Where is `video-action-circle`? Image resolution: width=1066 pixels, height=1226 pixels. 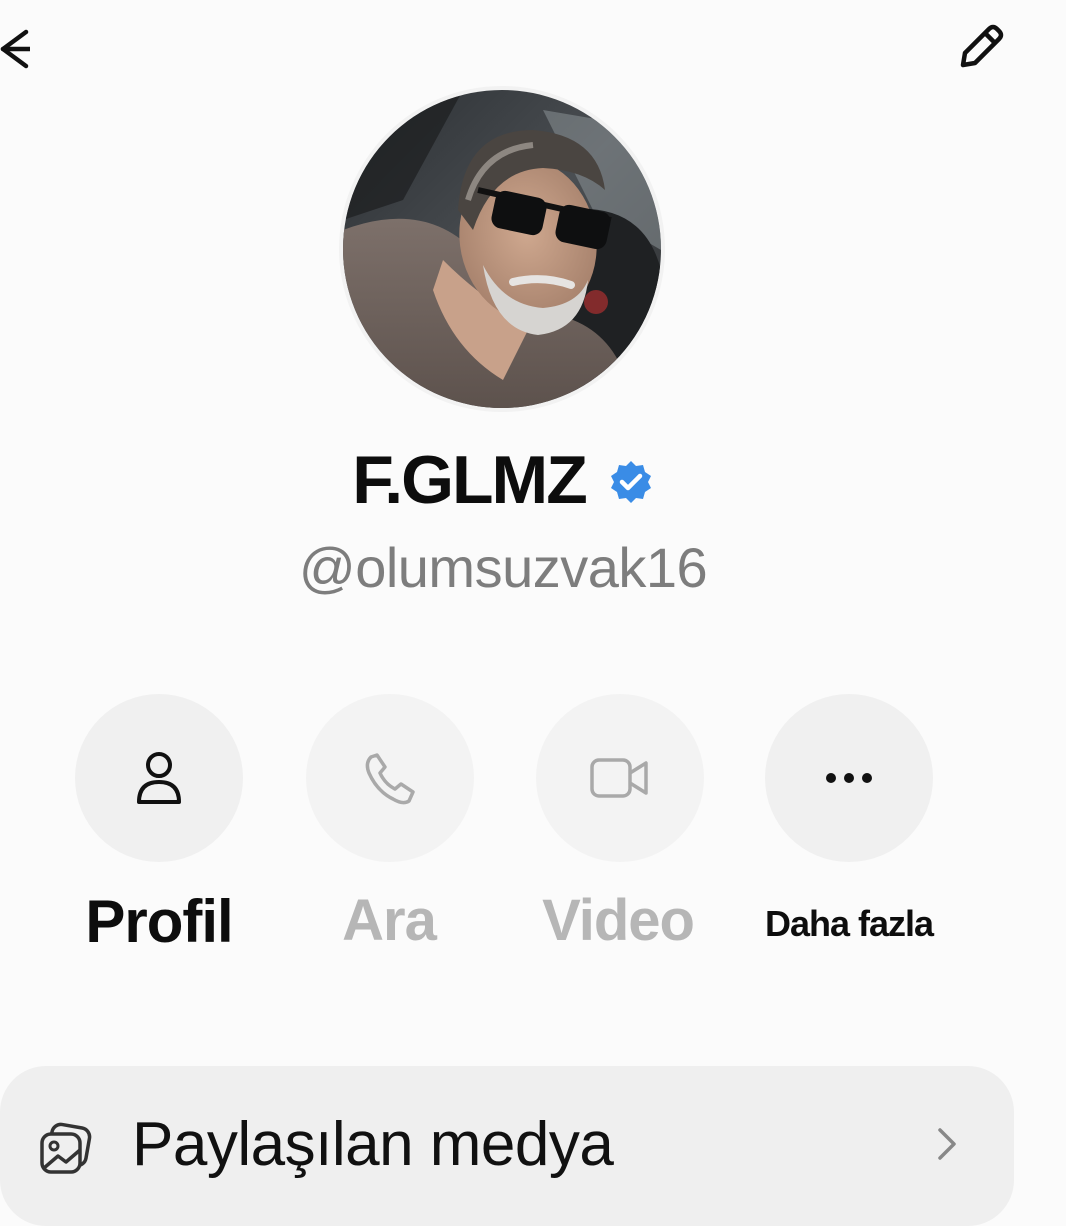 video-action-circle is located at coordinates (620, 778).